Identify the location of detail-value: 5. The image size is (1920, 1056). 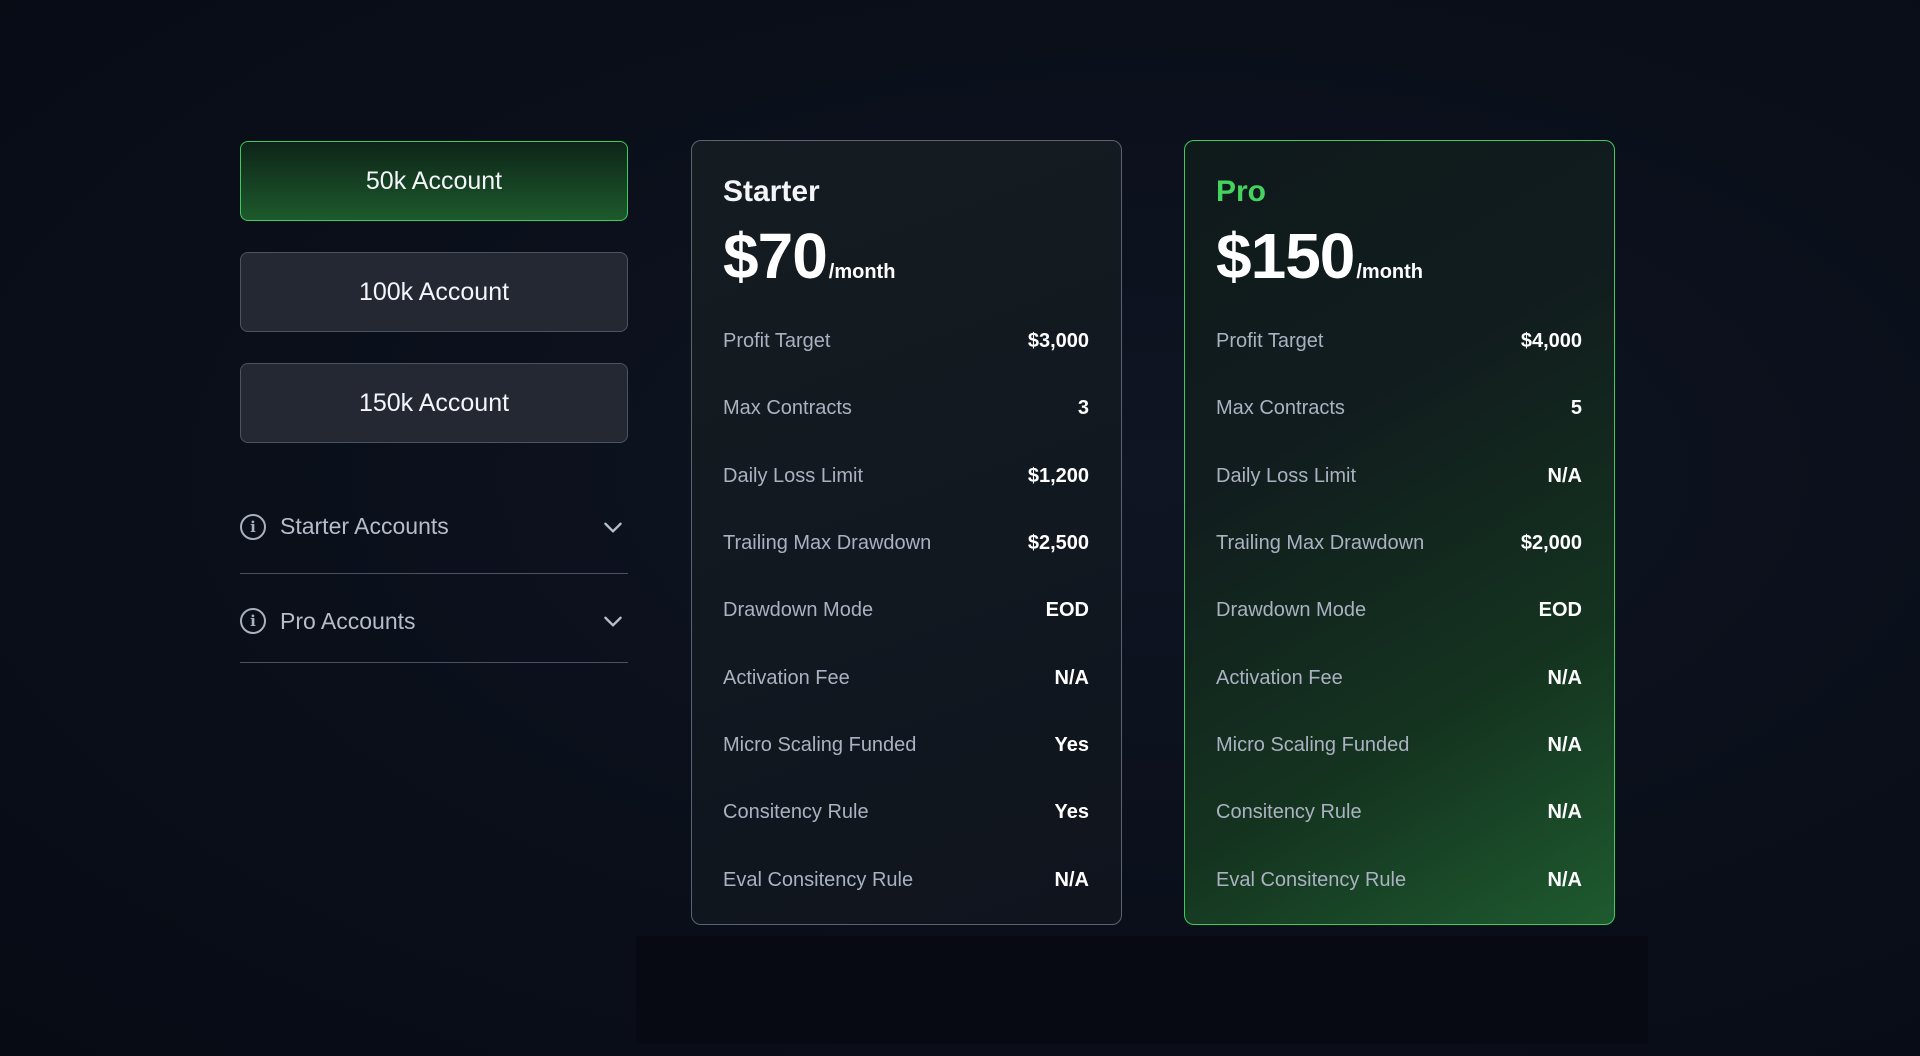
(1576, 408).